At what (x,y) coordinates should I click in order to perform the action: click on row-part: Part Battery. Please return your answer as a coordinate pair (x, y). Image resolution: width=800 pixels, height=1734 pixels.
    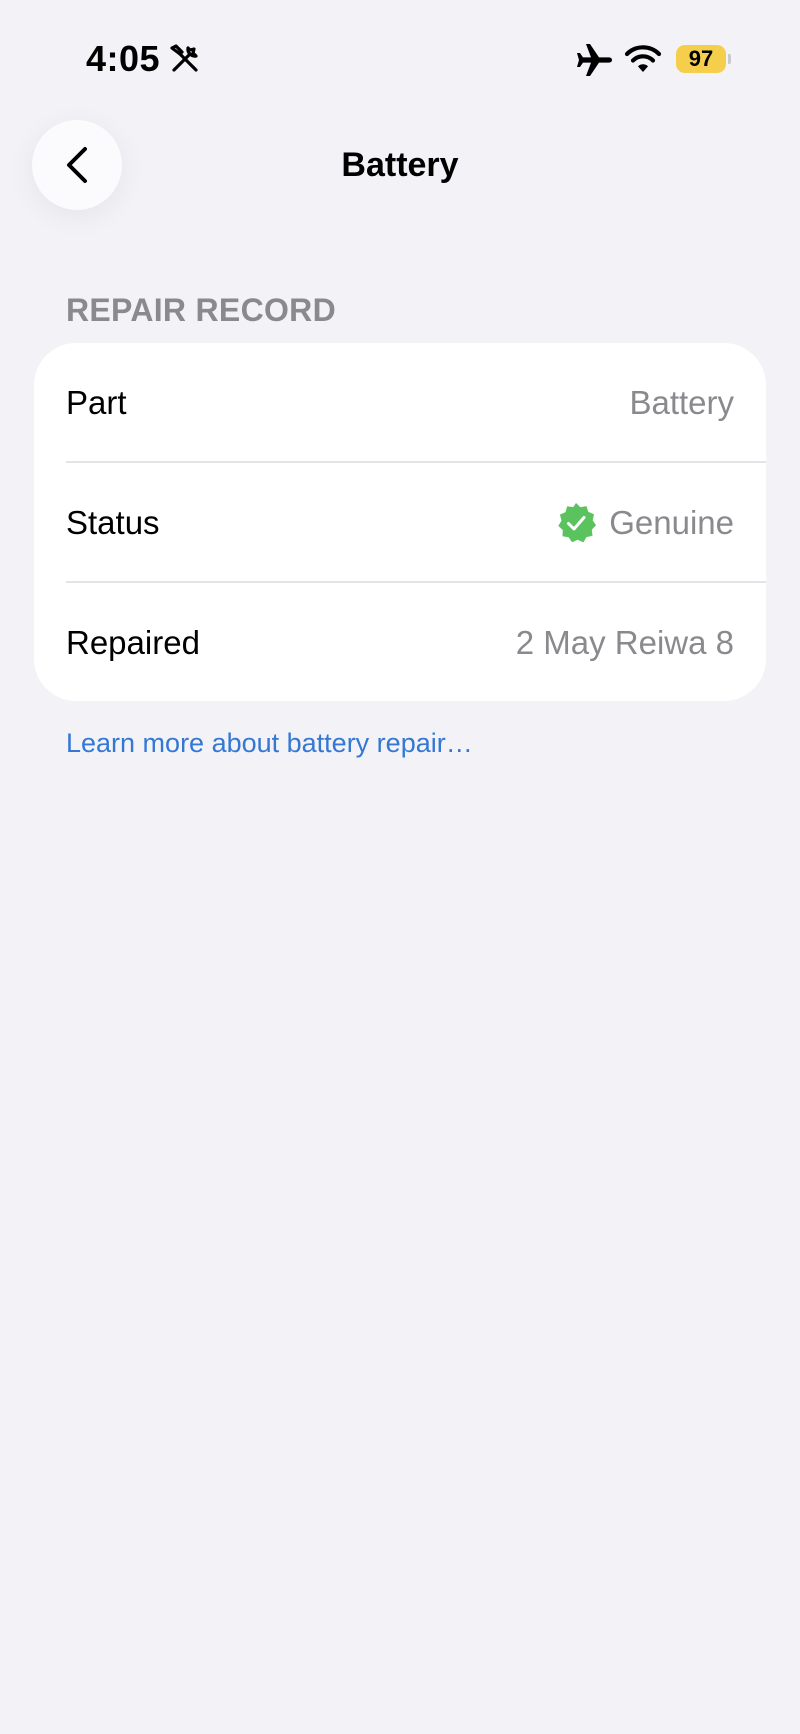
    Looking at the image, I should click on (400, 403).